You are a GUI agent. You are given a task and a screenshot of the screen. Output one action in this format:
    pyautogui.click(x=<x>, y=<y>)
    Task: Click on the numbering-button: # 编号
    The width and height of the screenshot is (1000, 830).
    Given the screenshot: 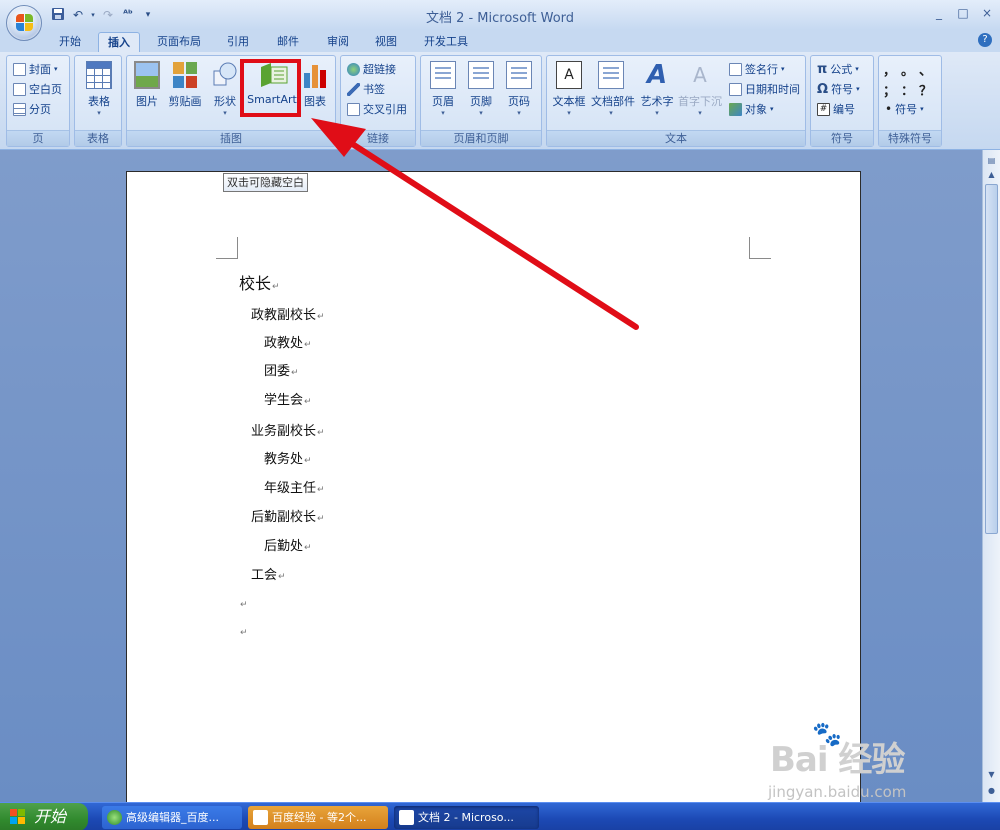 What is the action you would take?
    pyautogui.click(x=836, y=109)
    